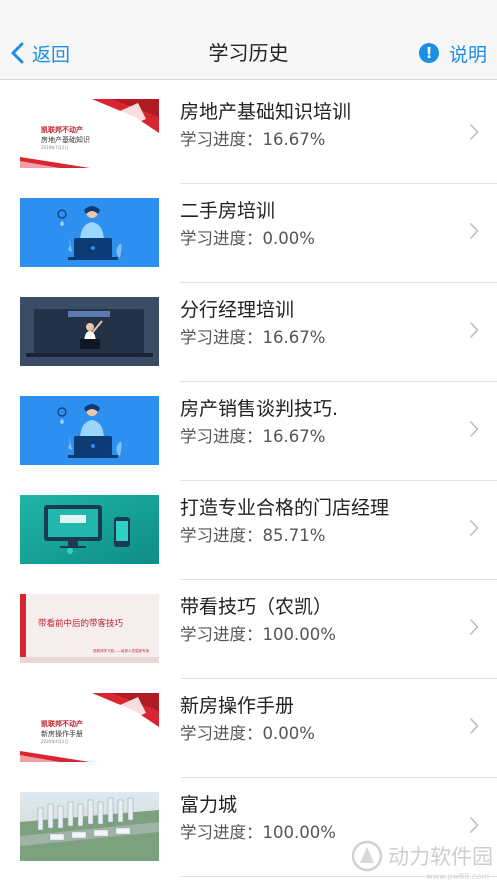 Image resolution: width=497 pixels, height=883 pixels. What do you see at coordinates (55, 147) in the screenshot?
I see `thumbnail-text: 2019年7月2日` at bounding box center [55, 147].